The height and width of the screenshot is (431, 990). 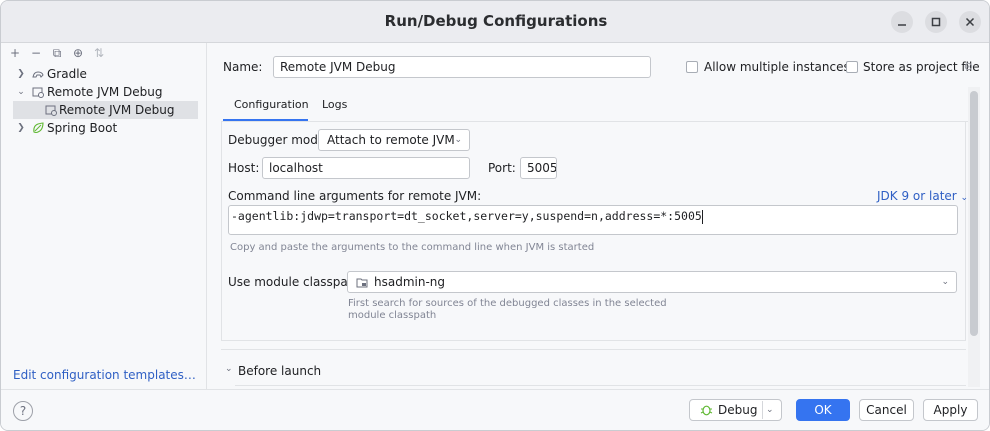 I want to click on module-folder-icon, so click(x=362, y=283).